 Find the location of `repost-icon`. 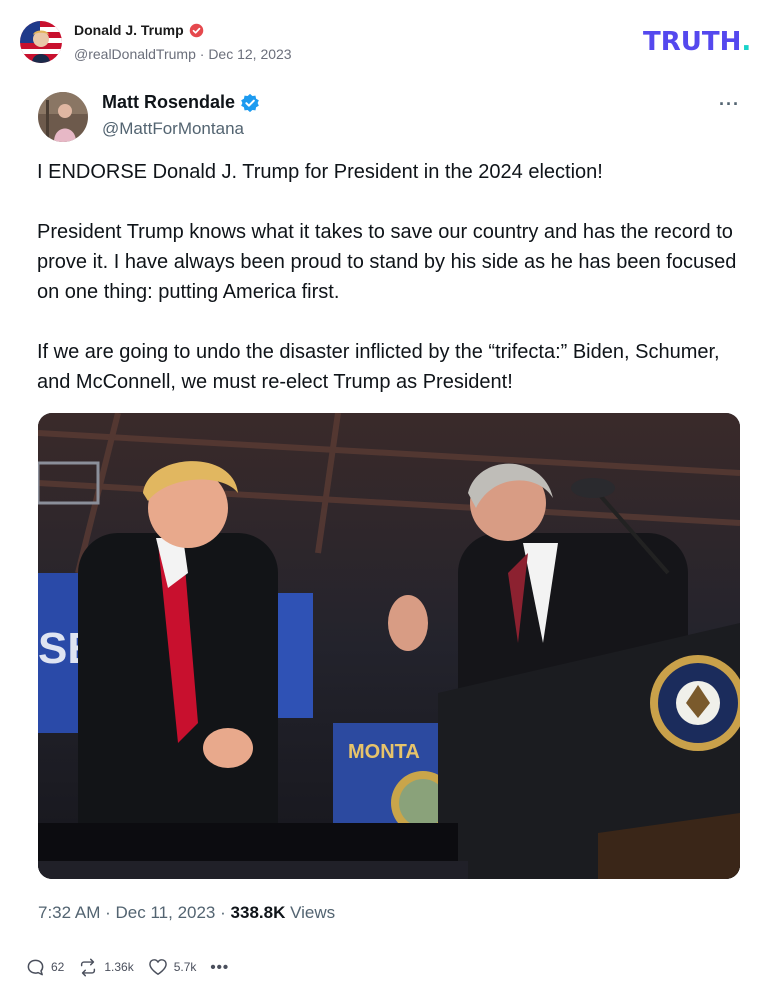

repost-icon is located at coordinates (88, 967).